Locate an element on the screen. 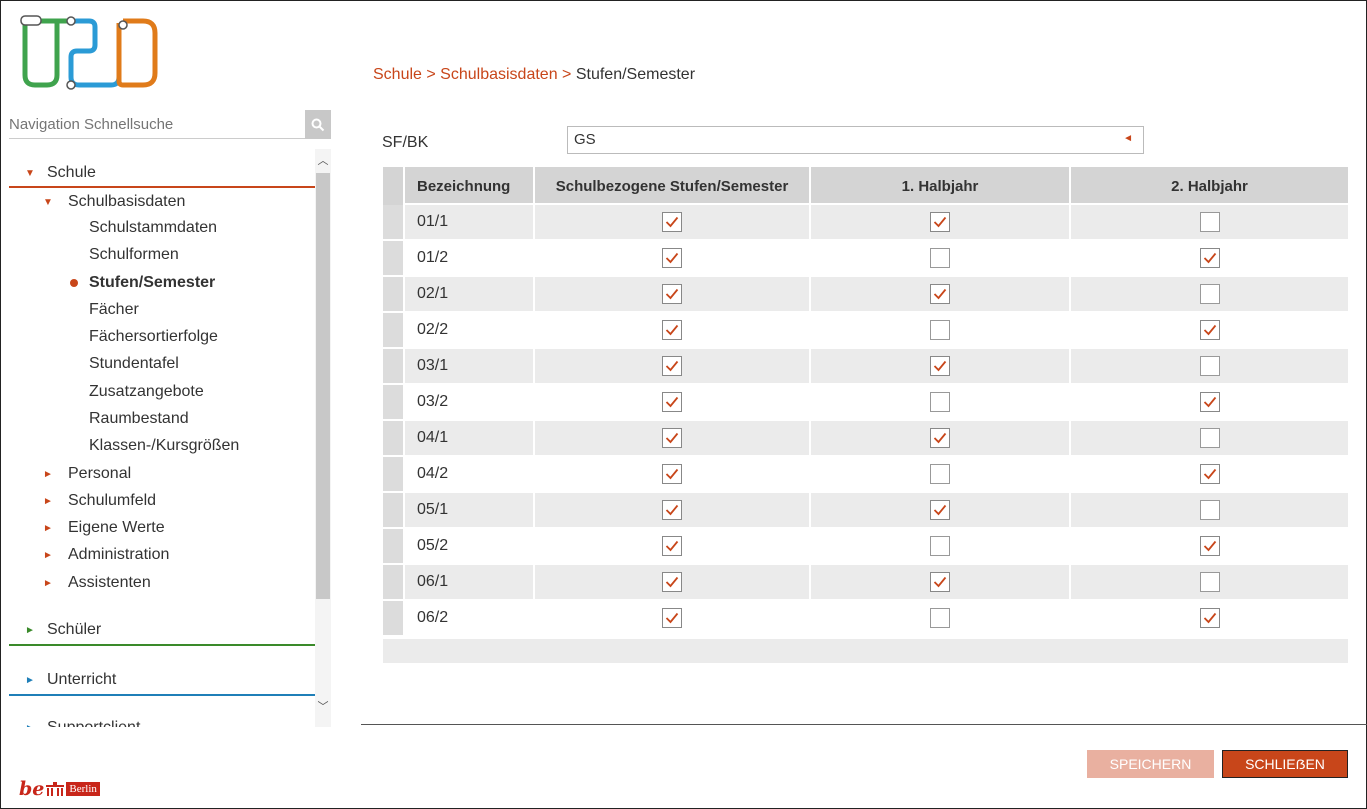  scroll-down-icon: ﹀ is located at coordinates (323, 707).